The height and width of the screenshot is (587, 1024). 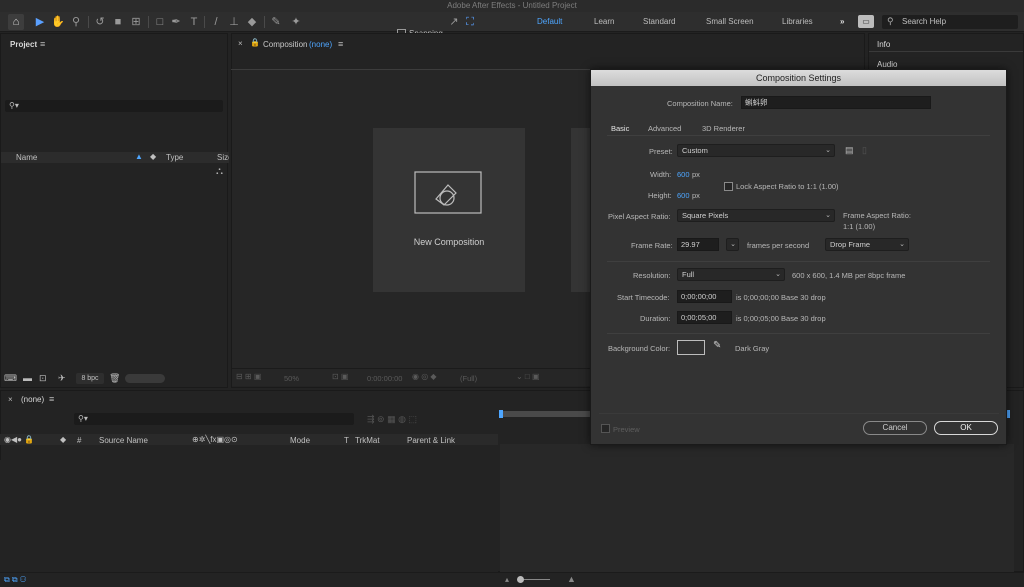 I want to click on drop-frame-select: Drop Frame ⌄, so click(x=867, y=244).